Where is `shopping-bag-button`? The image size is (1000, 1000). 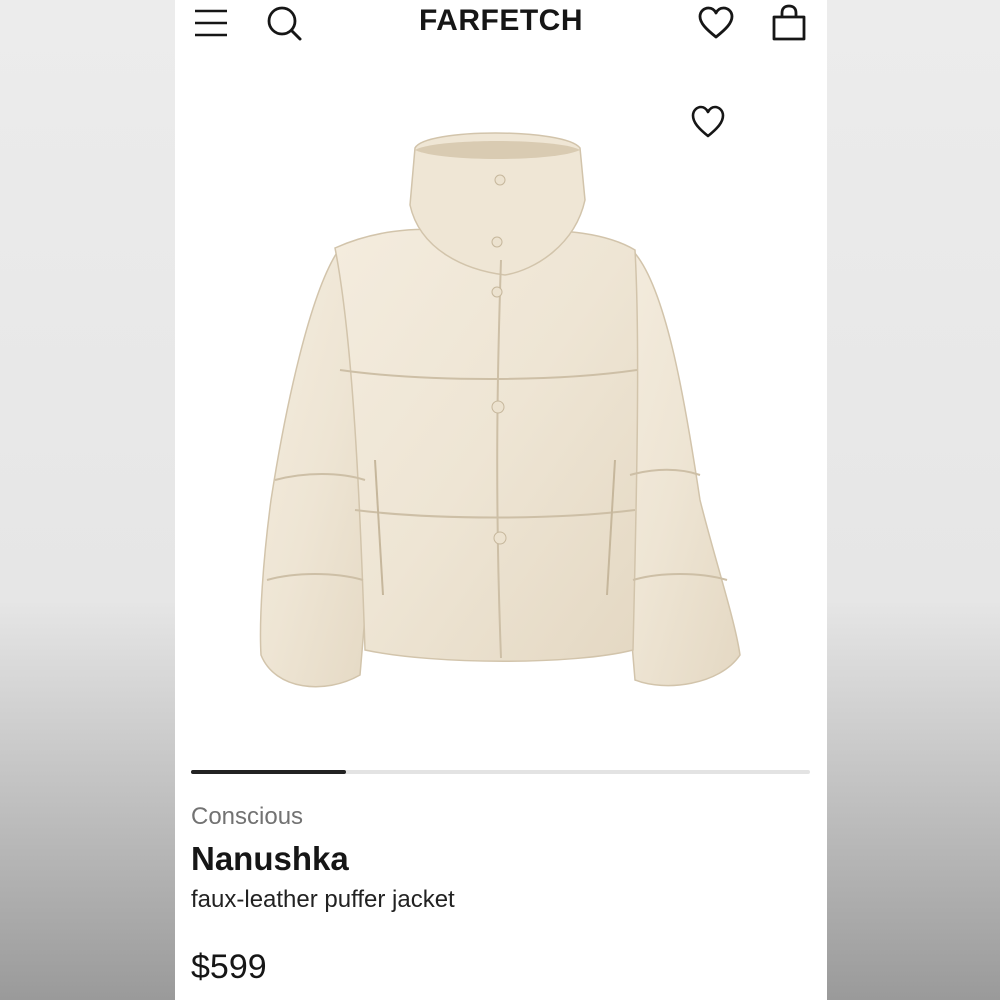
shopping-bag-button is located at coordinates (789, 23).